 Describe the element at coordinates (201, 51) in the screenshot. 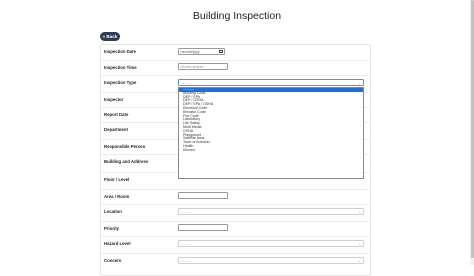

I see `inspection-date-input: mm/dd/yyyy` at that location.